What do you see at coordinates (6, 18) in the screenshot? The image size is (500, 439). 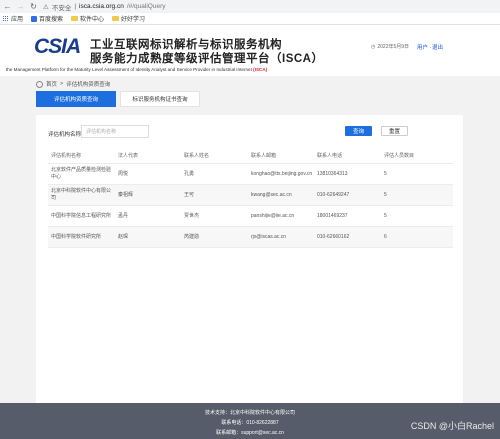 I see `apps-grid-icon` at bounding box center [6, 18].